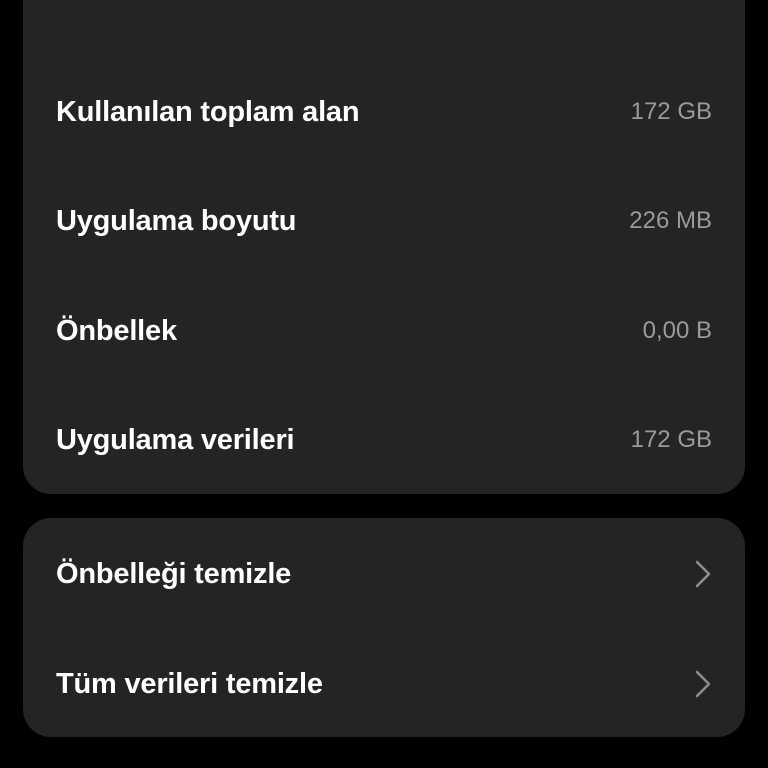 This screenshot has width=768, height=768. Describe the element at coordinates (384, 574) in the screenshot. I see `clear-cache-button: Önbelleği temizle` at that location.